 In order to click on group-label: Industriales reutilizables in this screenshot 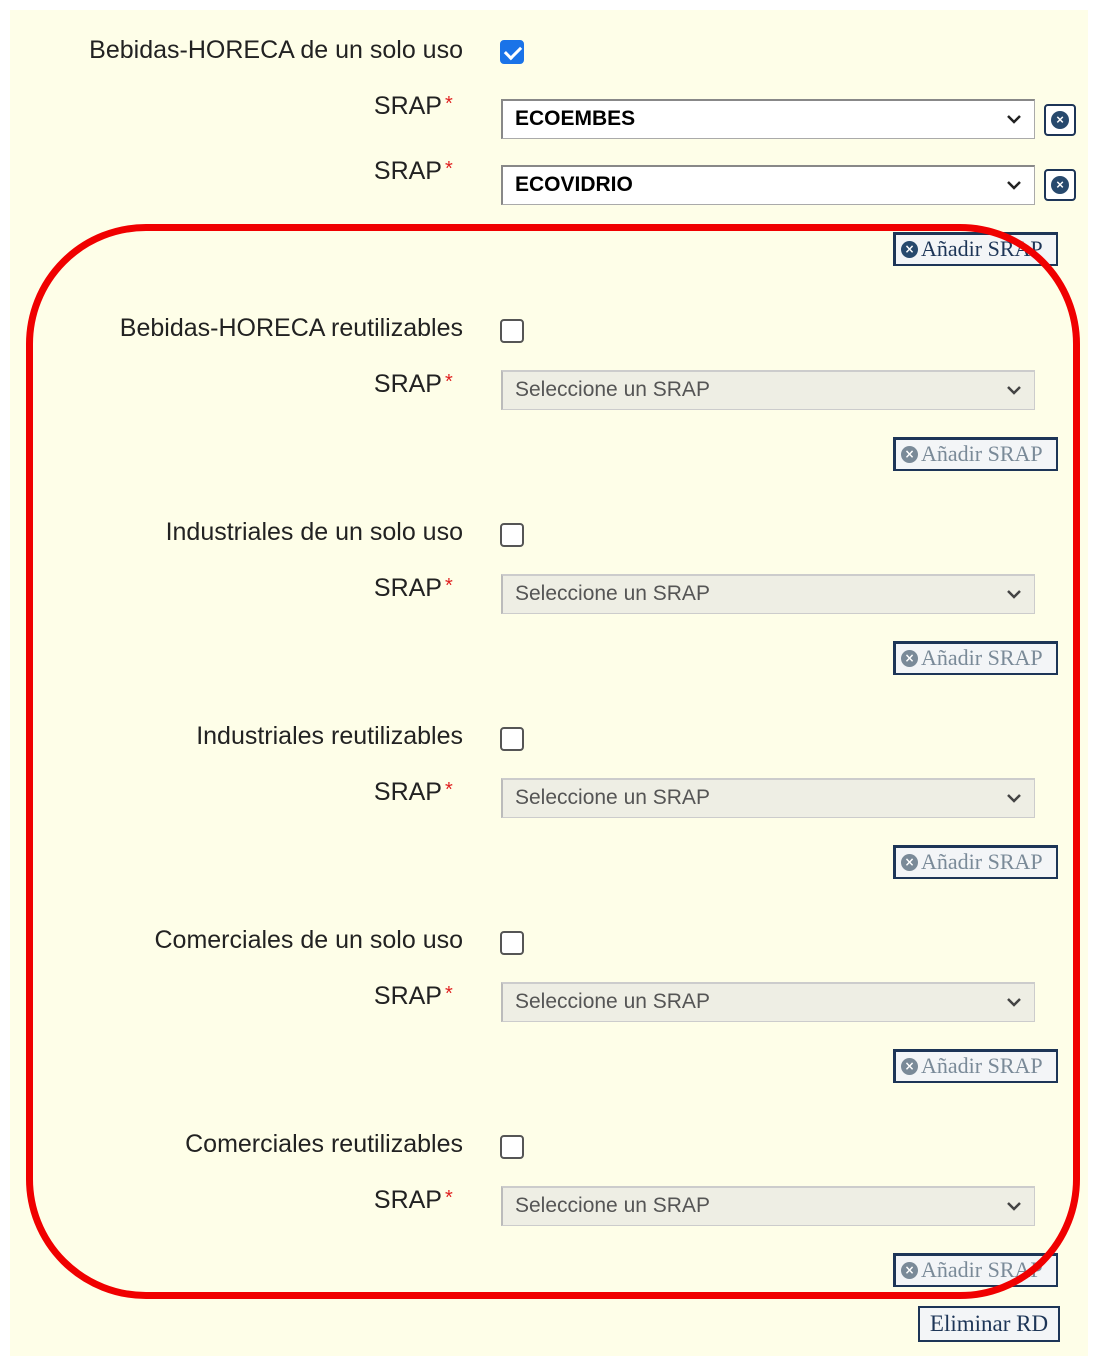, I will do `click(329, 736)`.